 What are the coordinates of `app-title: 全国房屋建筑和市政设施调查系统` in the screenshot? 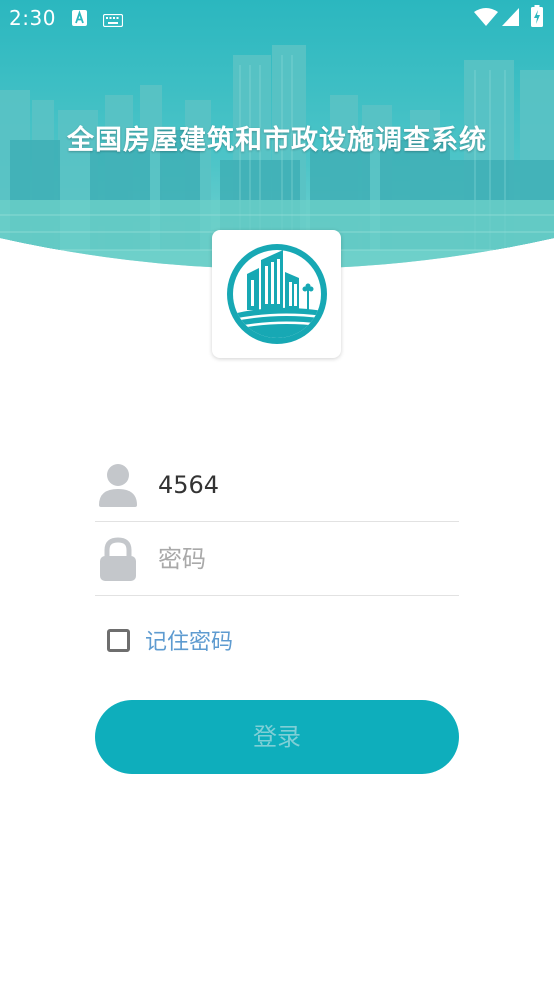 It's located at (277, 140).